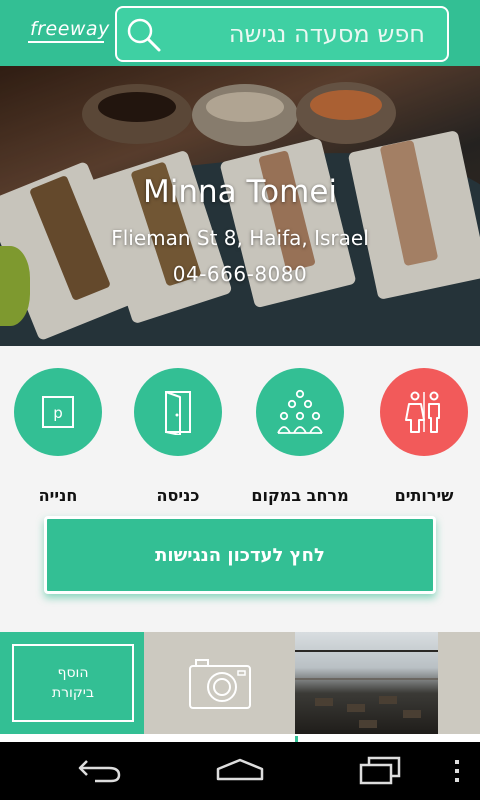 This screenshot has height=800, width=480. Describe the element at coordinates (144, 35) in the screenshot. I see `search-icon` at that location.